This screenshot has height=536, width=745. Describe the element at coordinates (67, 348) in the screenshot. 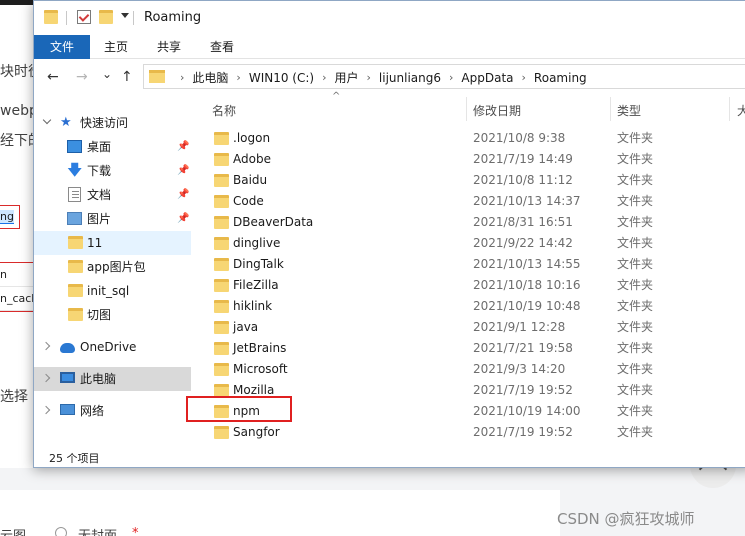

I see `cloud-icon` at that location.